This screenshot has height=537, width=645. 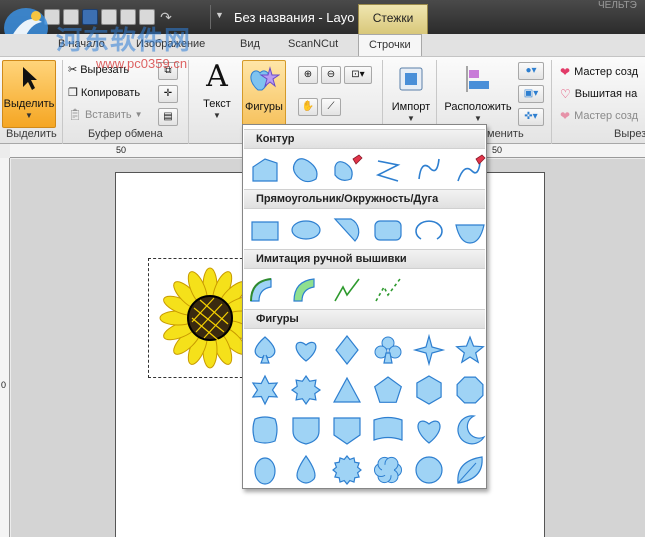 I want to click on circle-icon, so click(x=429, y=470).